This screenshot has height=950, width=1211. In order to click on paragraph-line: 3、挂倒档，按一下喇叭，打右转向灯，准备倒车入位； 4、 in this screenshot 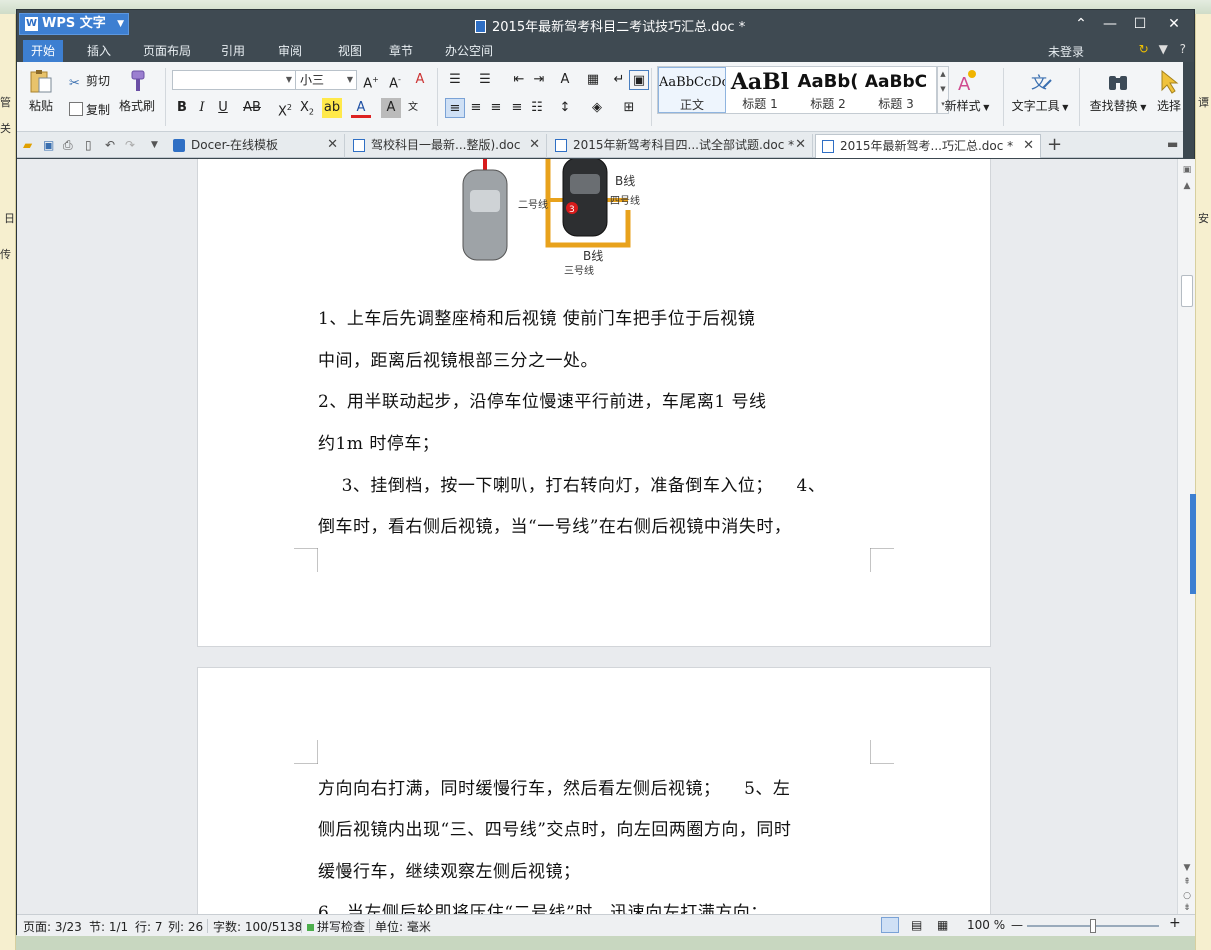, I will do `click(571, 483)`.